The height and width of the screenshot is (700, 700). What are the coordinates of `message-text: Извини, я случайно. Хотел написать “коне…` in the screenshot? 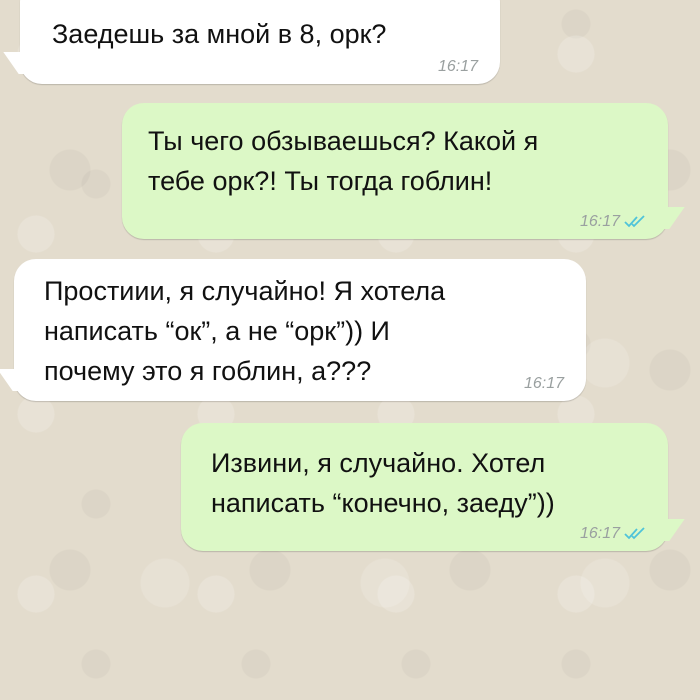 It's located at (383, 483).